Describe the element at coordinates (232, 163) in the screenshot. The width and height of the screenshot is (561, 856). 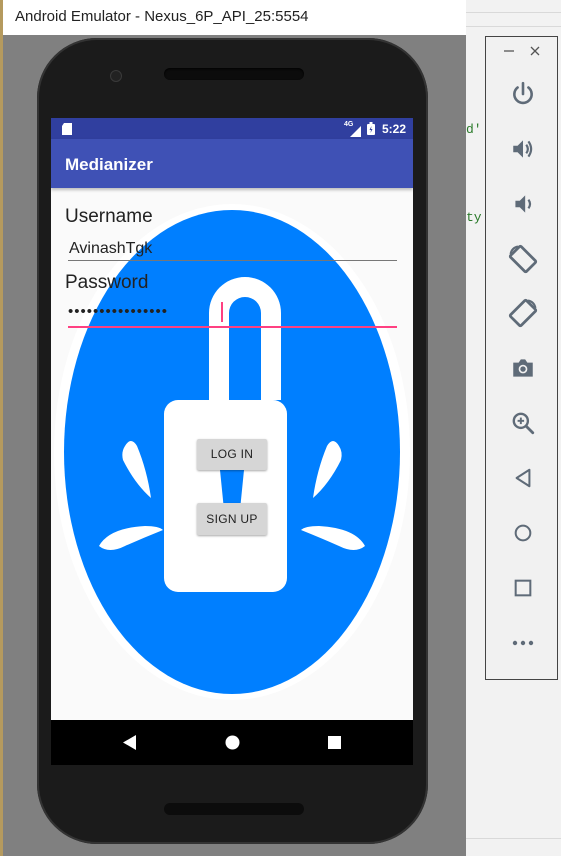
I see `app-bar: Medianizer` at that location.